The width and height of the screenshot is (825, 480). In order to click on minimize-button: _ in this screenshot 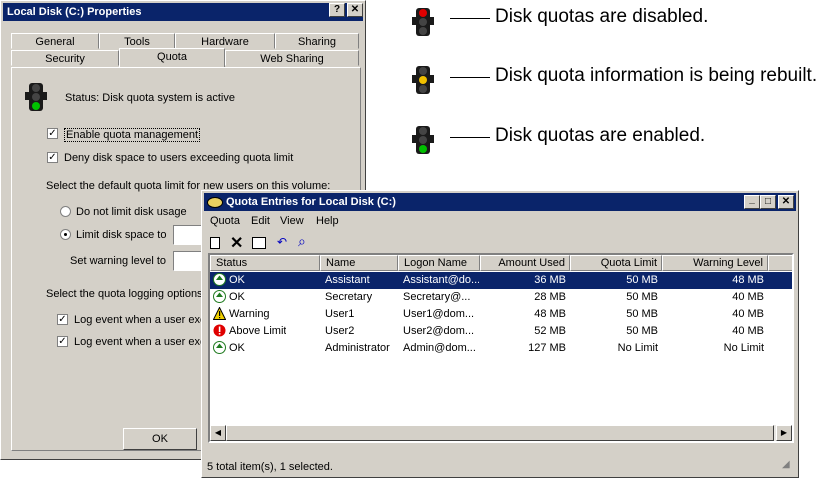, I will do `click(752, 202)`.